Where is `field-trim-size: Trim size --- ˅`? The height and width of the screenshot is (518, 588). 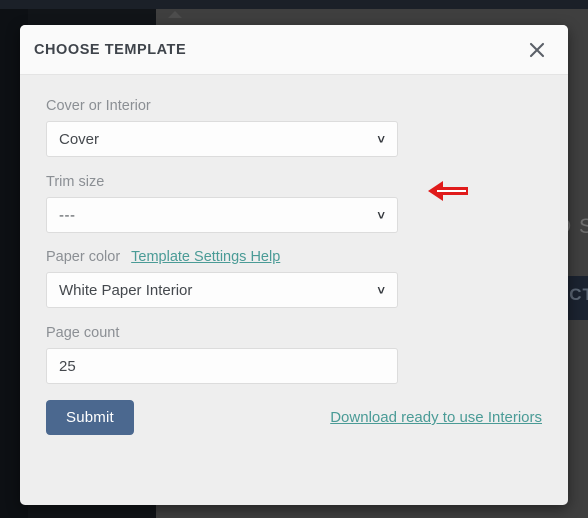 field-trim-size: Trim size --- ˅ is located at coordinates (294, 203).